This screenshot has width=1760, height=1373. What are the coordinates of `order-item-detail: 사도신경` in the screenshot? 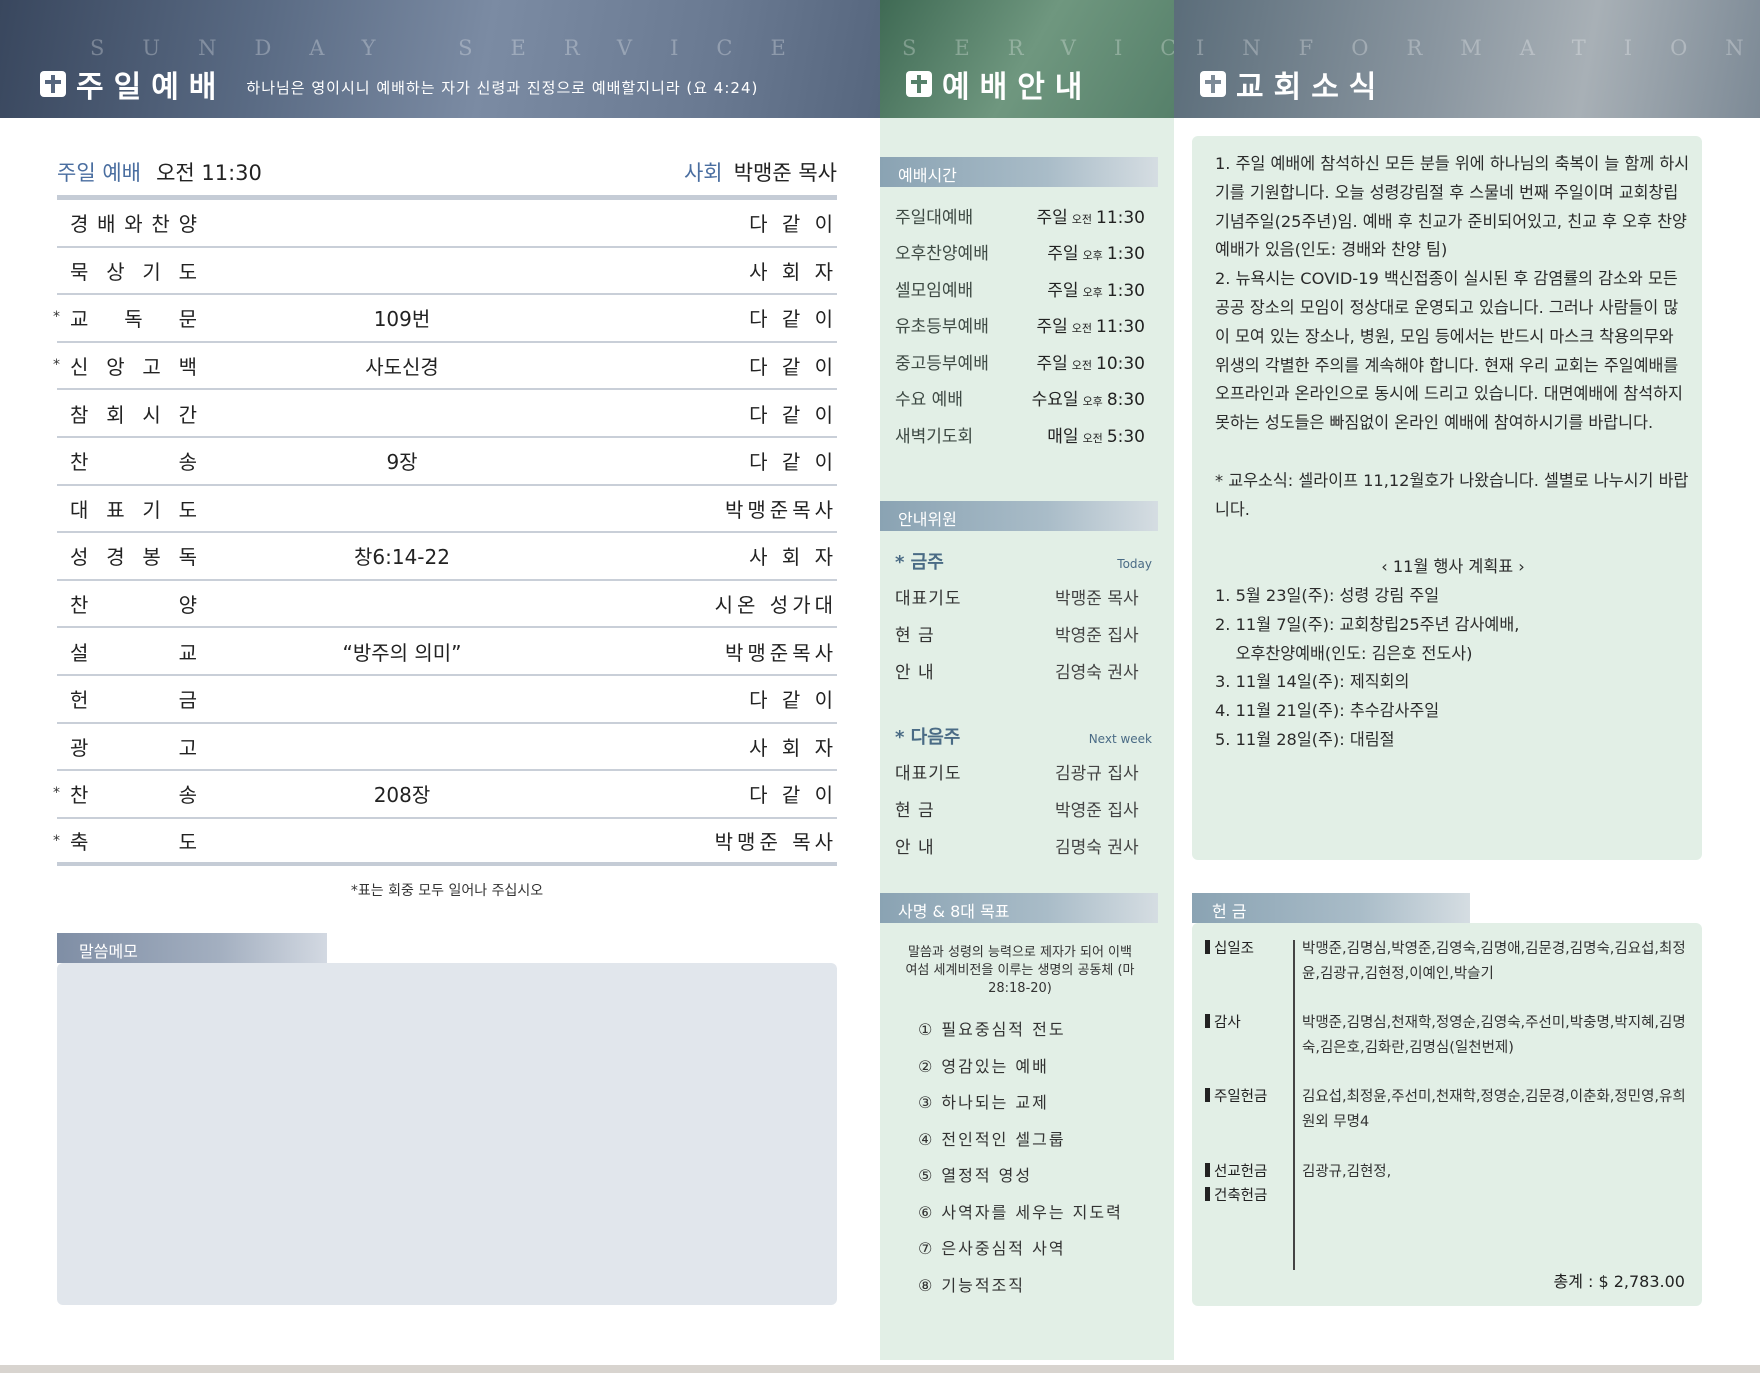 It's located at (402, 367).